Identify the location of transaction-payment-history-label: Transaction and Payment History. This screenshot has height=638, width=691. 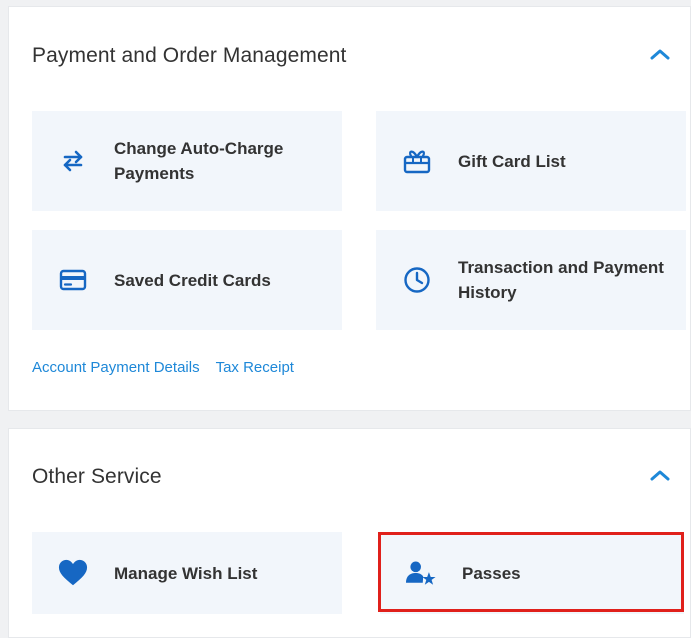
(561, 280).